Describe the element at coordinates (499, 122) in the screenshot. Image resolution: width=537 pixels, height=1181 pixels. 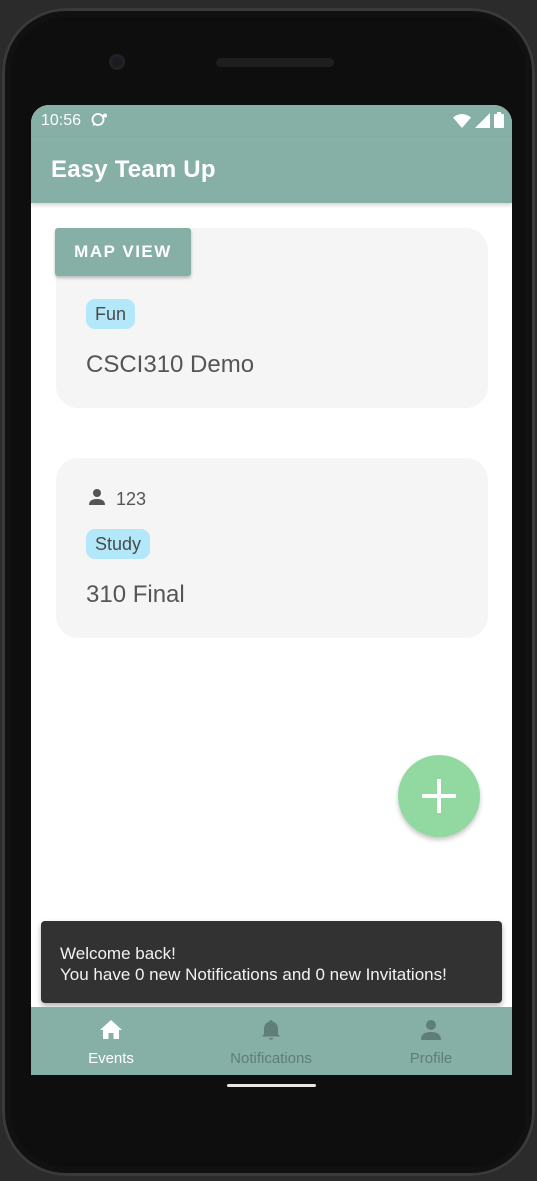
I see `battery-icon` at that location.